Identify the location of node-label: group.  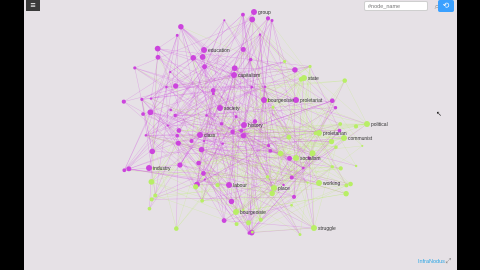
(264, 13).